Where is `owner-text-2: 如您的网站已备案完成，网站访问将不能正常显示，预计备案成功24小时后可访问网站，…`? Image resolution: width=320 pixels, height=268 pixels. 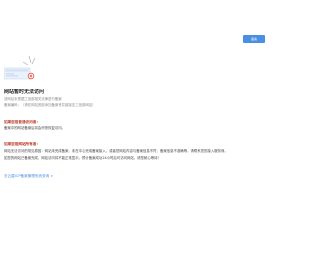
owner-text-2: 如您的网站已备案完成，网站访问将不能正常显示，预计备案成功24小时后可访问网站，… is located at coordinates (82, 158).